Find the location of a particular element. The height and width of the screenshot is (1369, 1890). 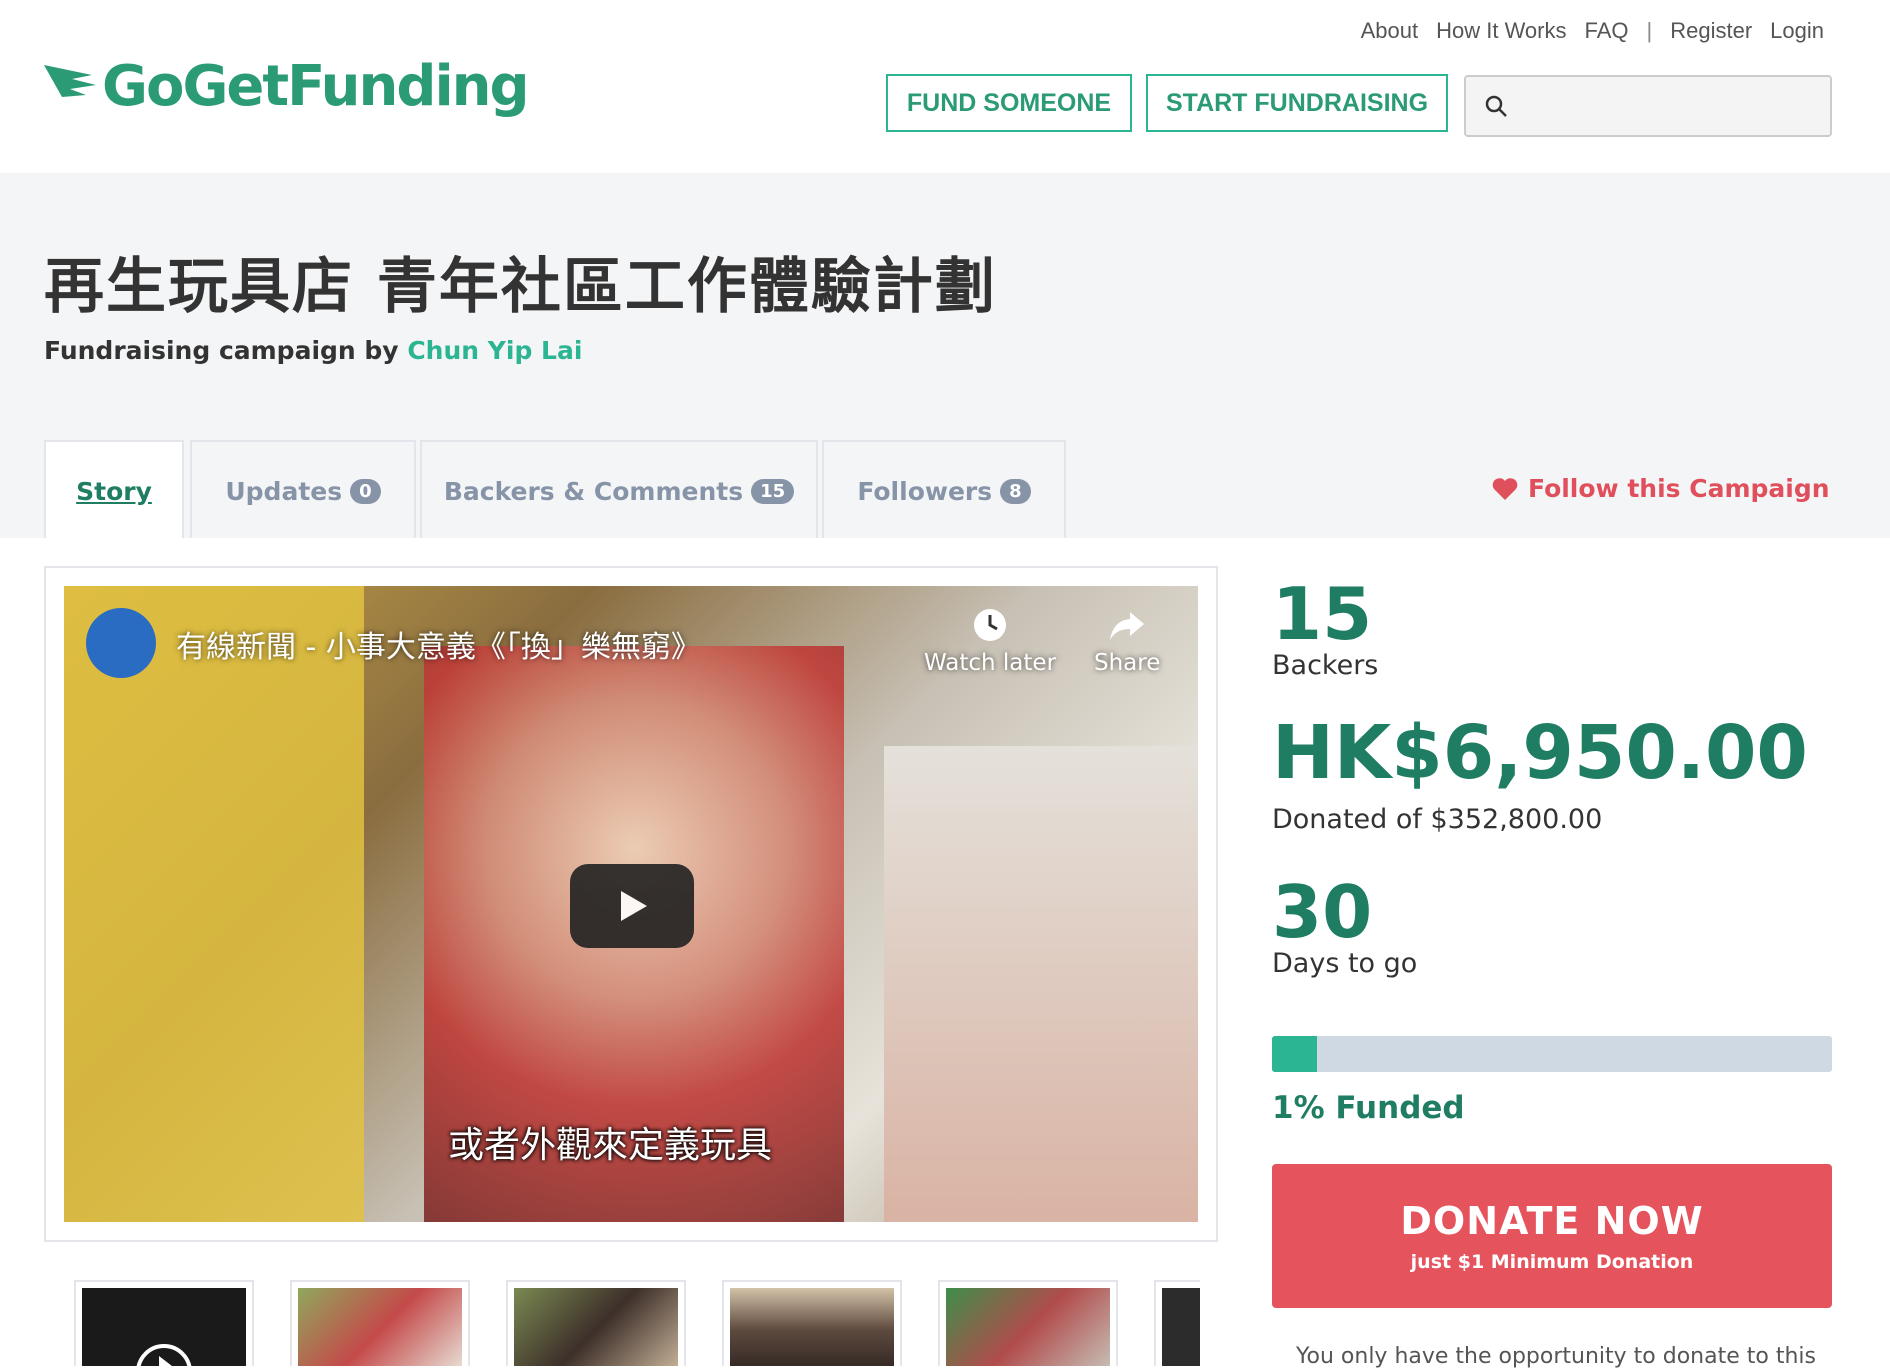

video-scene-toys is located at coordinates (1041, 984).